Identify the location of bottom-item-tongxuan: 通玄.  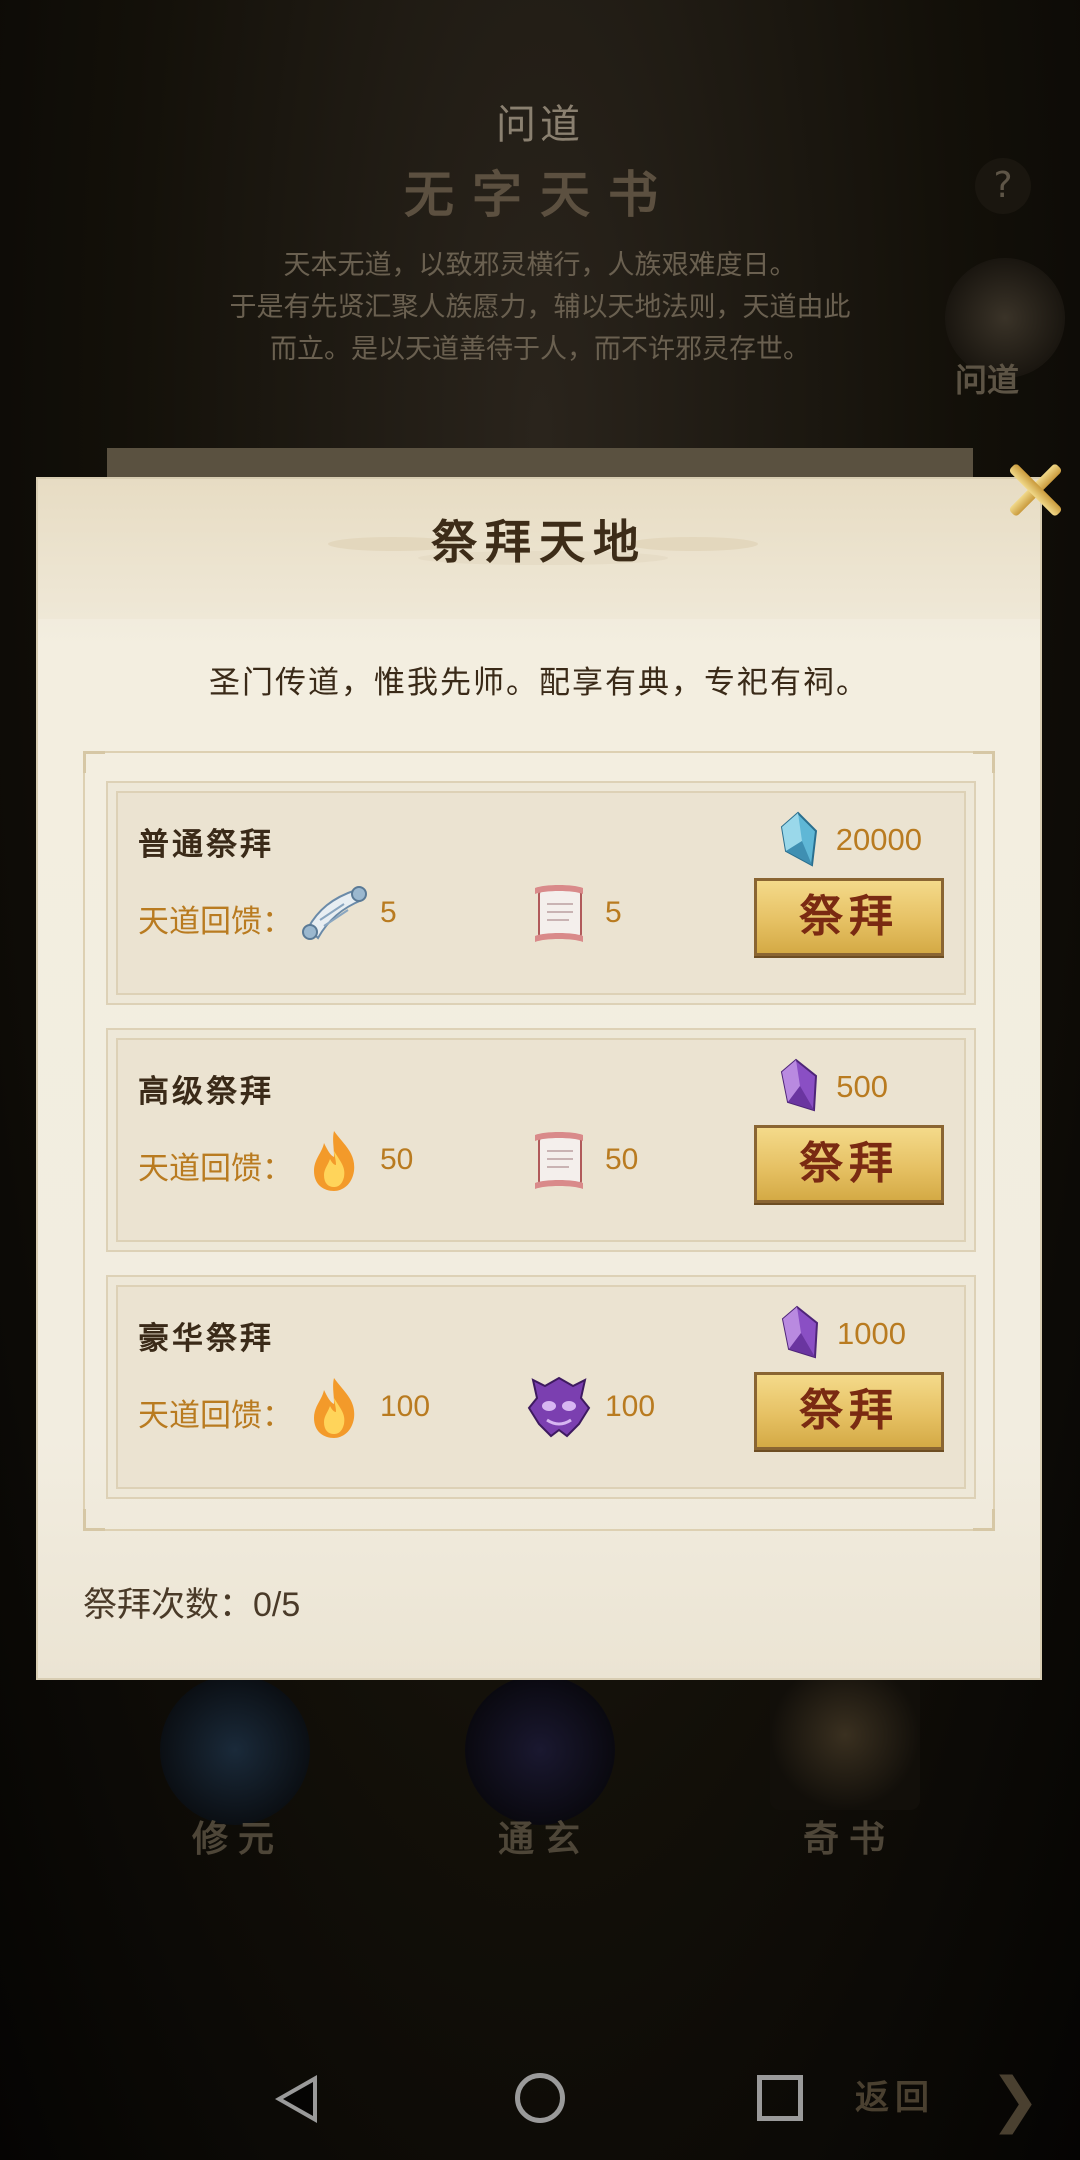
(544, 1836).